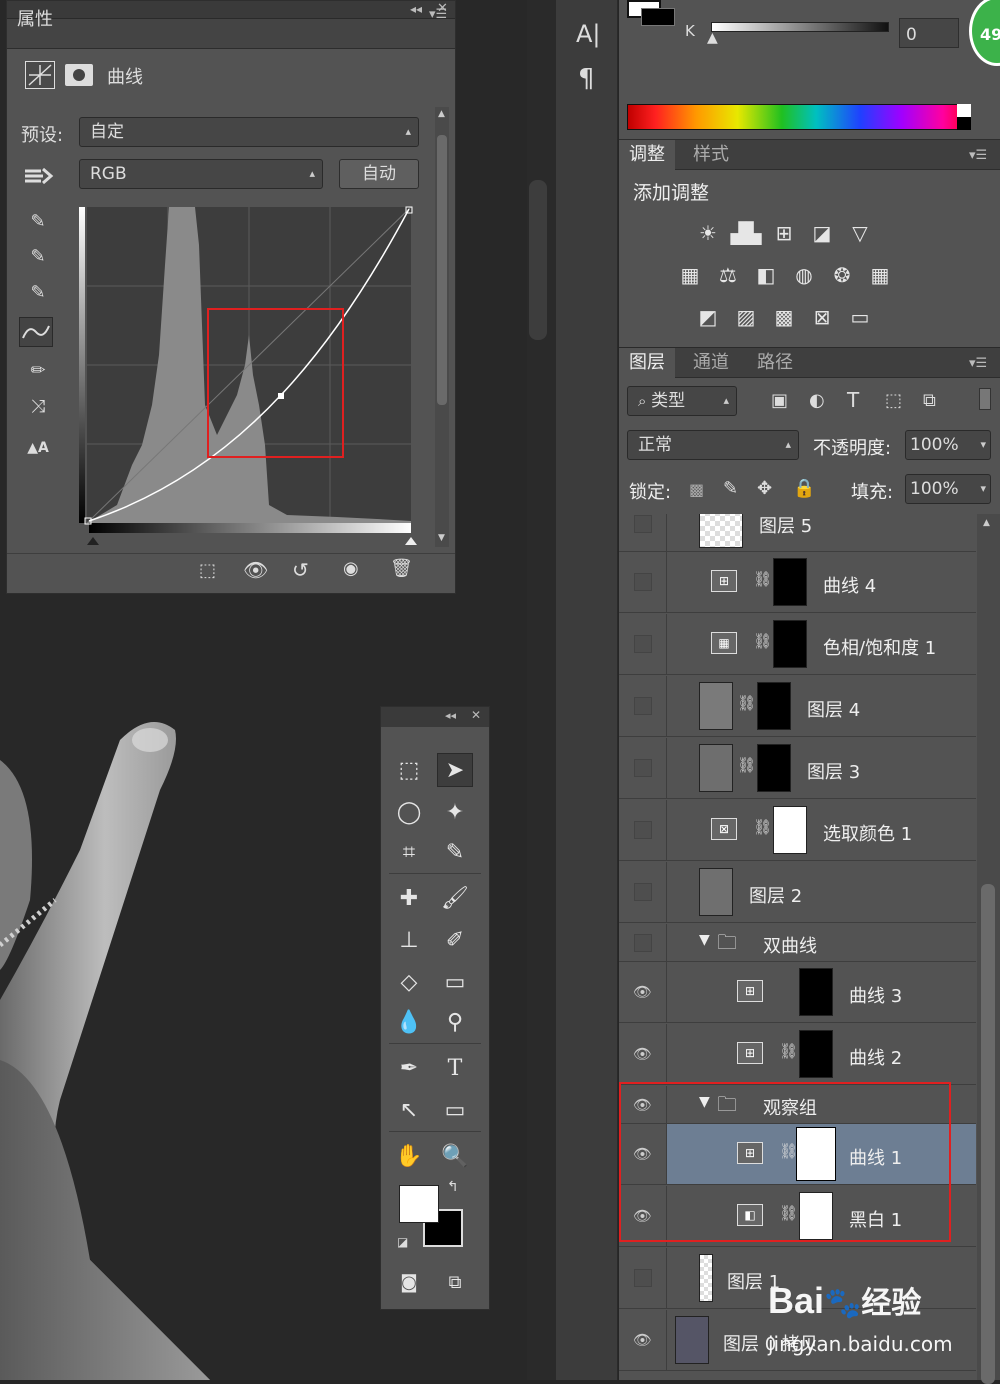 The height and width of the screenshot is (1384, 1000). What do you see at coordinates (79, 75) in the screenshot?
I see `mask-icon` at bounding box center [79, 75].